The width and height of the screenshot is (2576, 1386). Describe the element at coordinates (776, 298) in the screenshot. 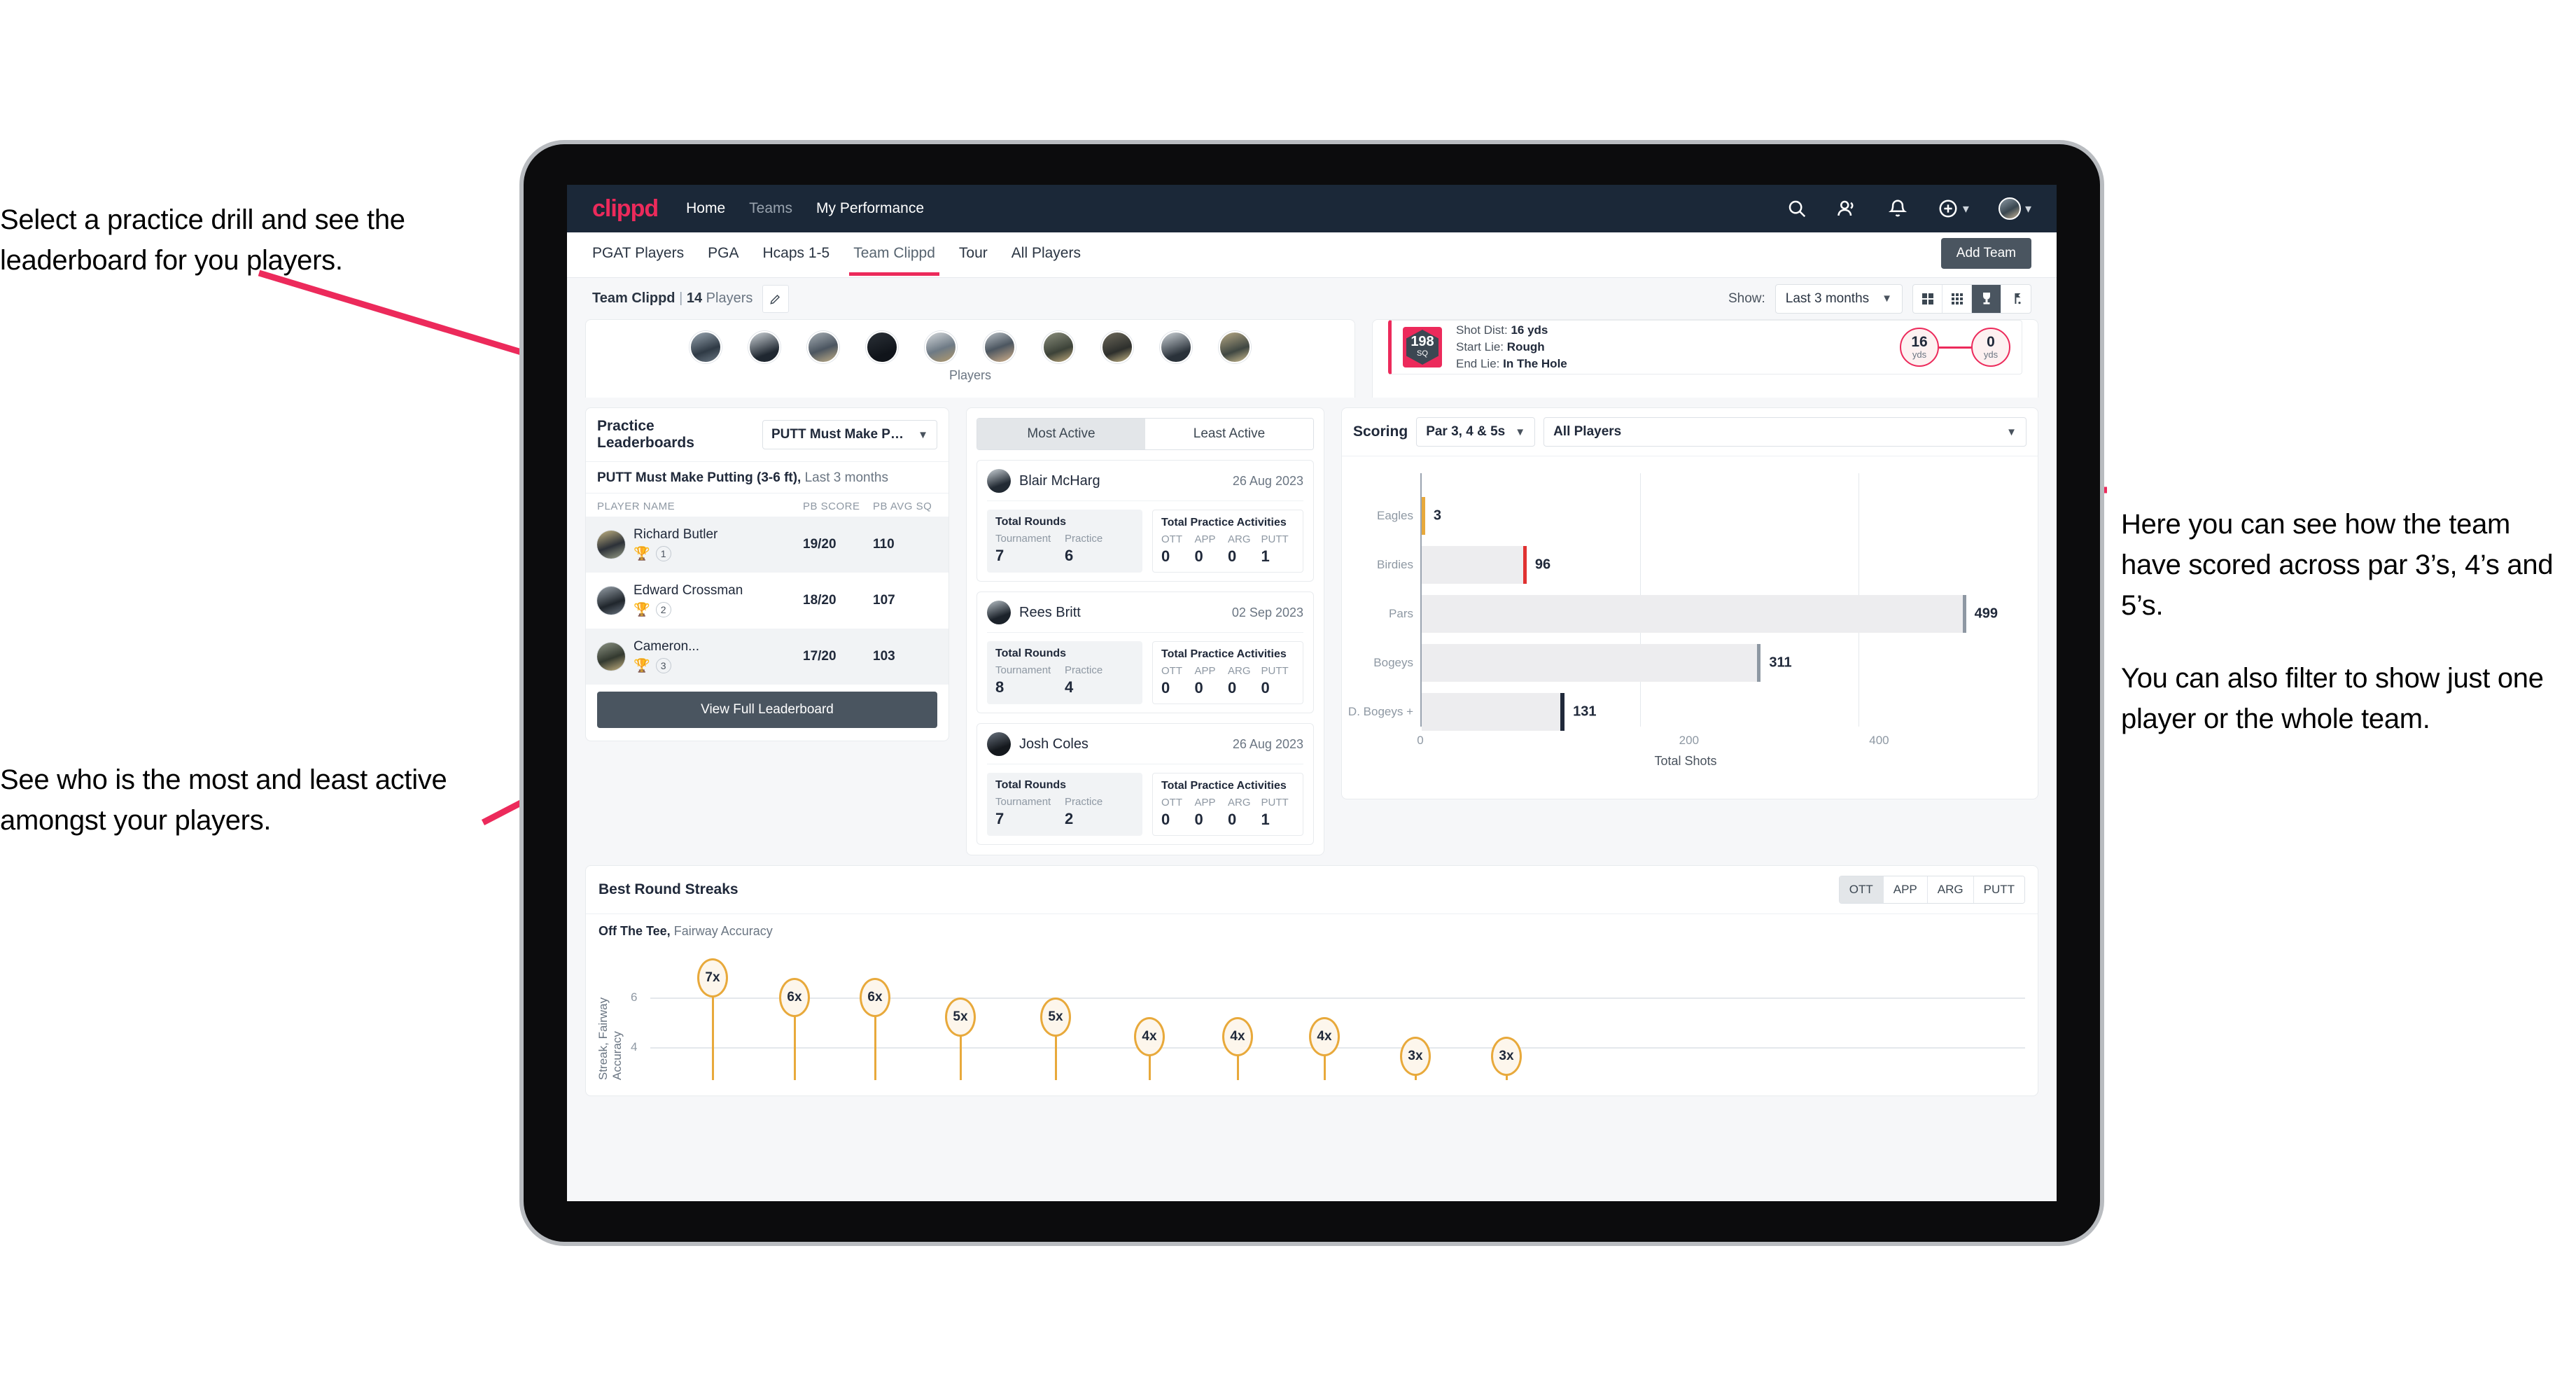

I see `edit-team-button` at that location.